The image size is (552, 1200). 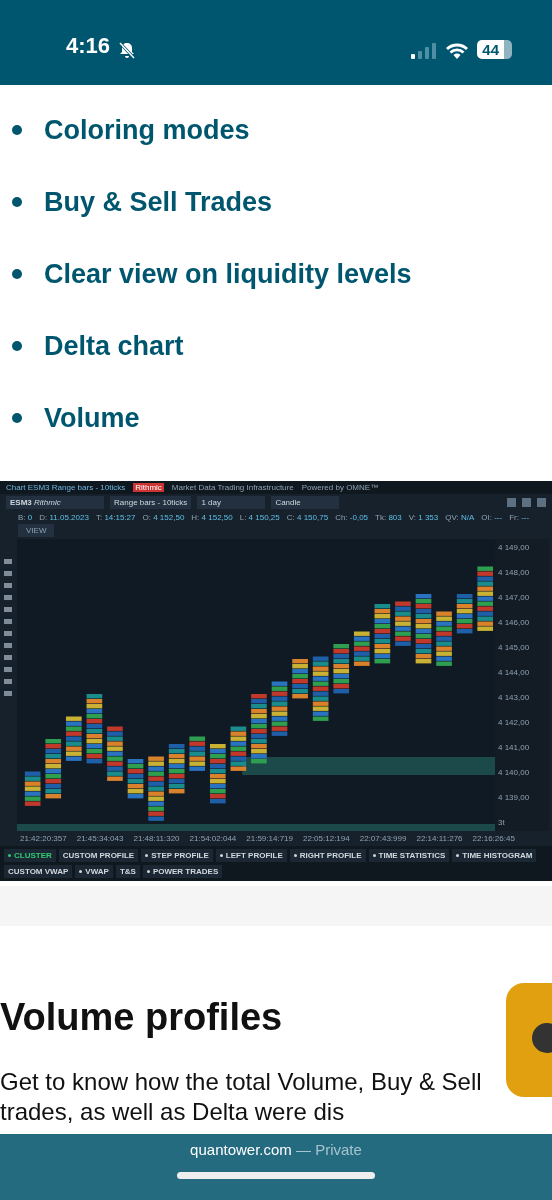 What do you see at coordinates (212, 274) in the screenshot?
I see `feature-item: Clear view on liquidity levels` at bounding box center [212, 274].